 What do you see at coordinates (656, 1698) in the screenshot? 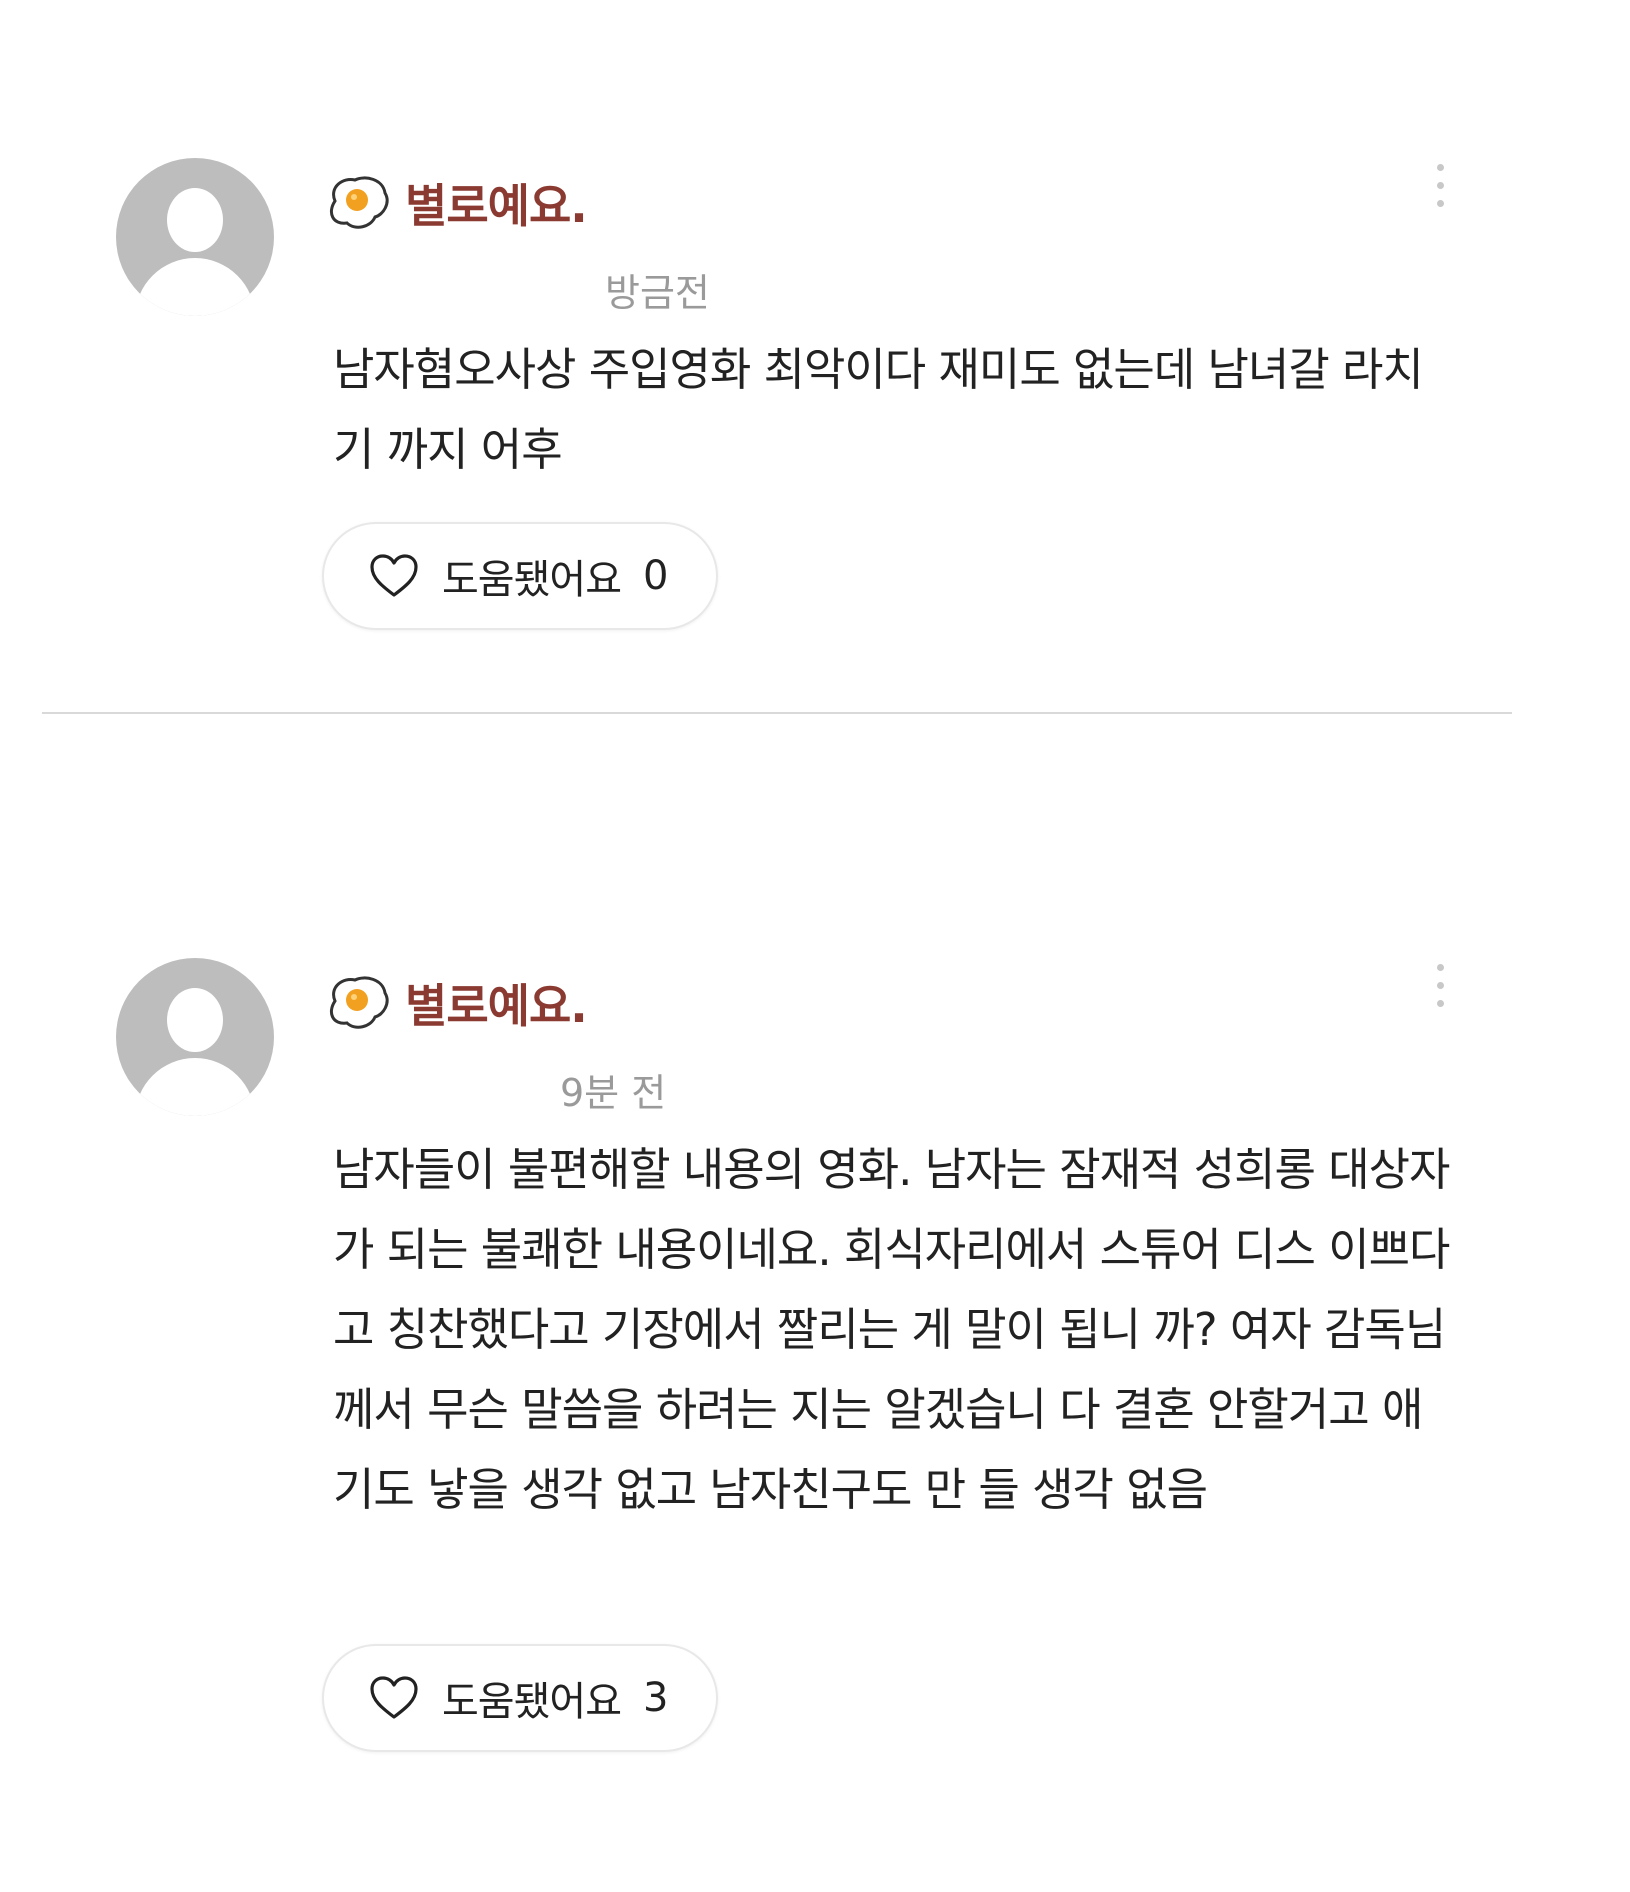
I see `helpful-count: 3` at bounding box center [656, 1698].